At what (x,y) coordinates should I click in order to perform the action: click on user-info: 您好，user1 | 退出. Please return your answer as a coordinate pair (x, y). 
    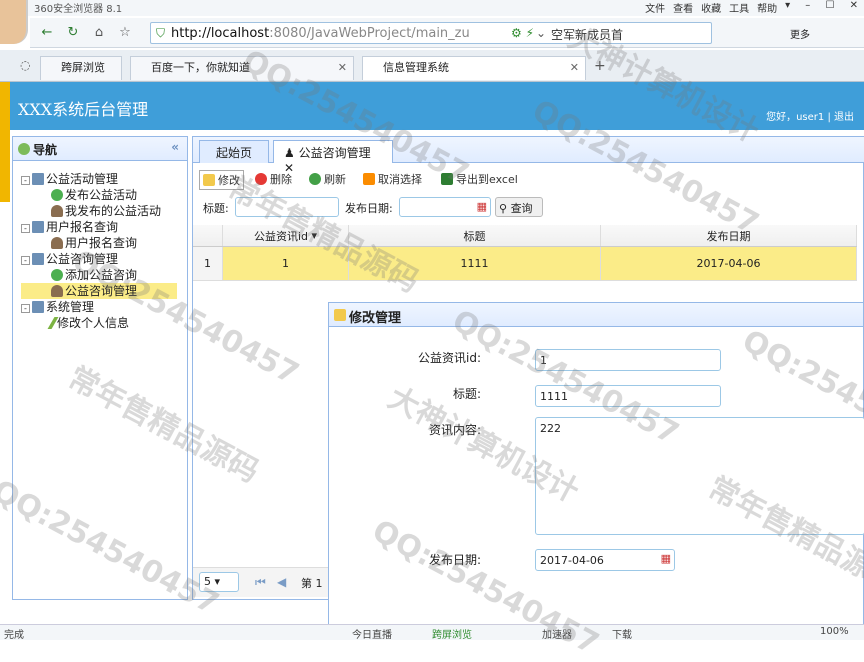
    Looking at the image, I should click on (810, 115).